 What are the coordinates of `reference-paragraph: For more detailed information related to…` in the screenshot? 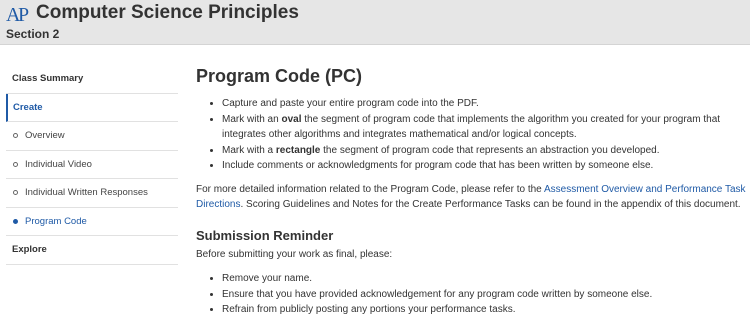 It's located at (471, 197).